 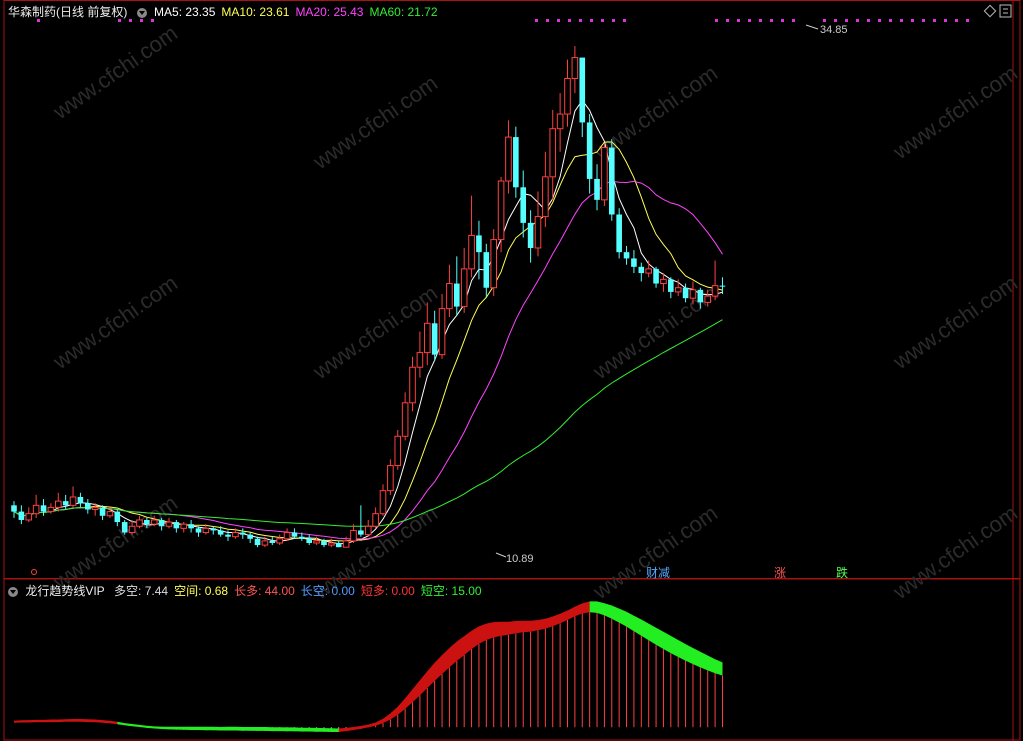 What do you see at coordinates (264, 591) in the screenshot?
I see `legend-value: 长多: 44.00` at bounding box center [264, 591].